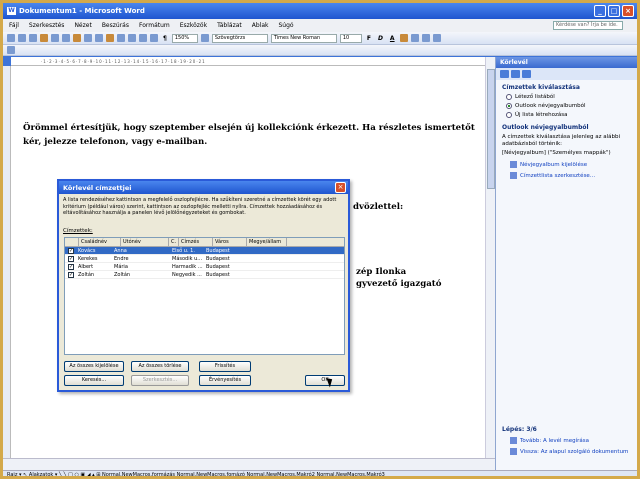 This screenshot has height=479, width=640. I want to click on table-icon, so click(143, 38).